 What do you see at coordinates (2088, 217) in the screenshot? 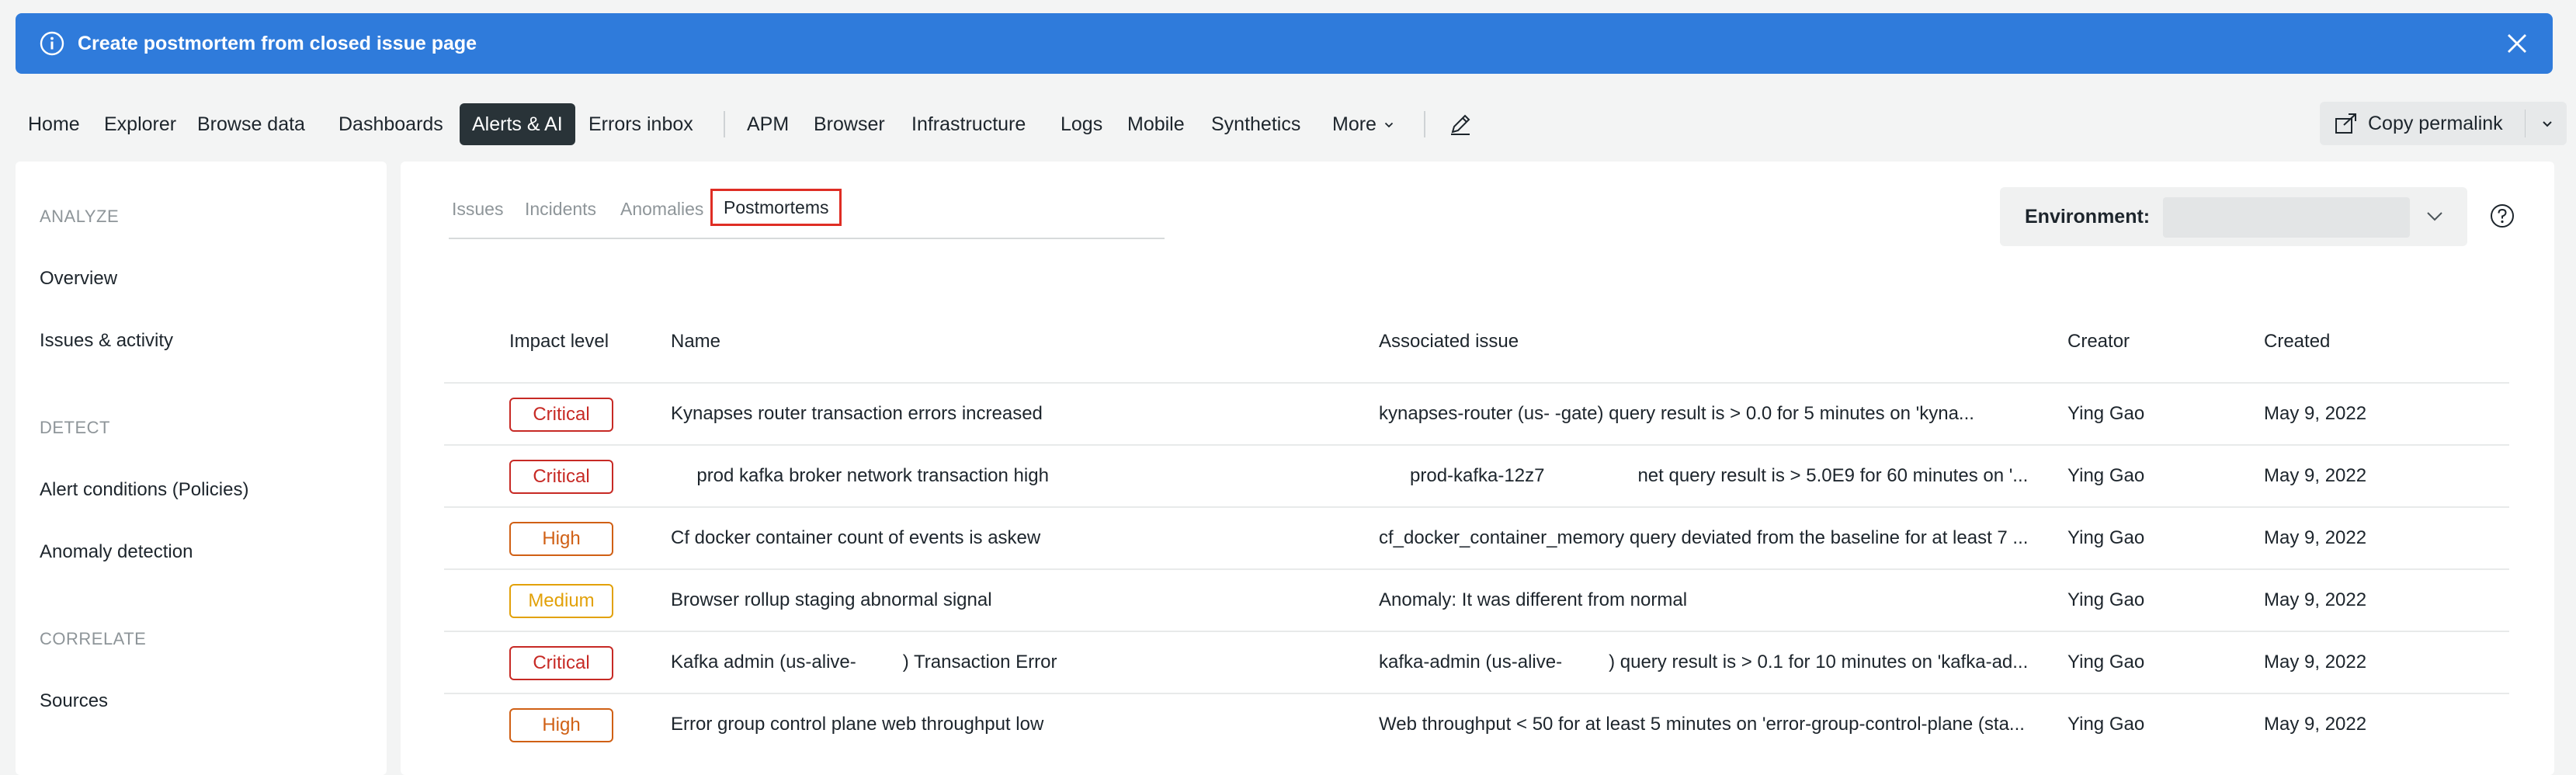
I see `environment-label: Environment:` at bounding box center [2088, 217].